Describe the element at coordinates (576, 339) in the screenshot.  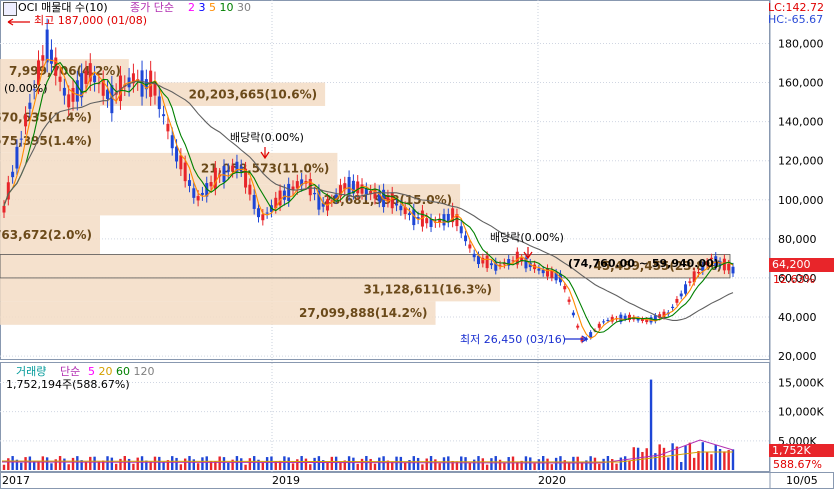
I see `low-arrow-icon` at that location.